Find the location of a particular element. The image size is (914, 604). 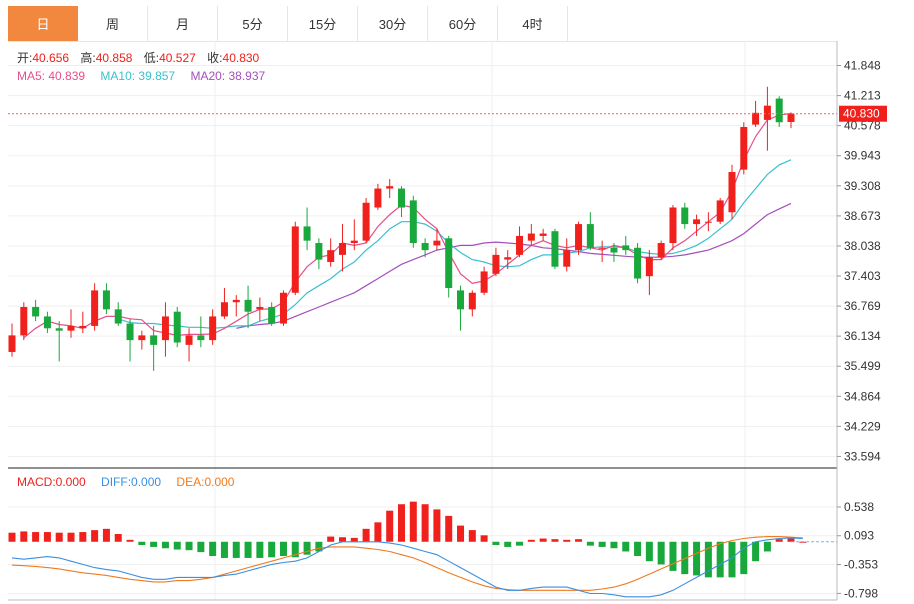

y-tick-label: 38.038 is located at coordinates (862, 246).